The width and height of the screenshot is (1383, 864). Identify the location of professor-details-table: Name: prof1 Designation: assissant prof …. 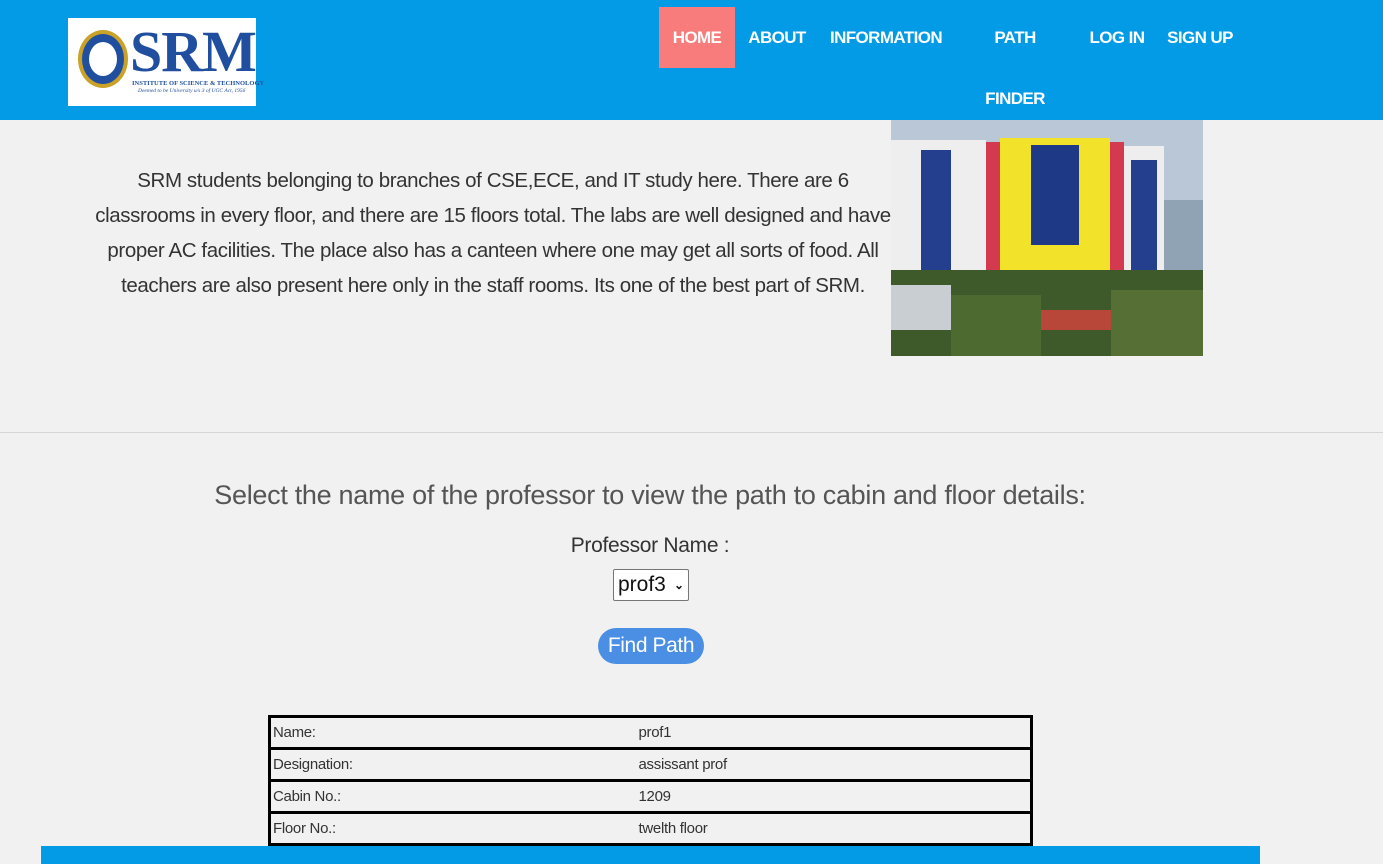
(650, 780).